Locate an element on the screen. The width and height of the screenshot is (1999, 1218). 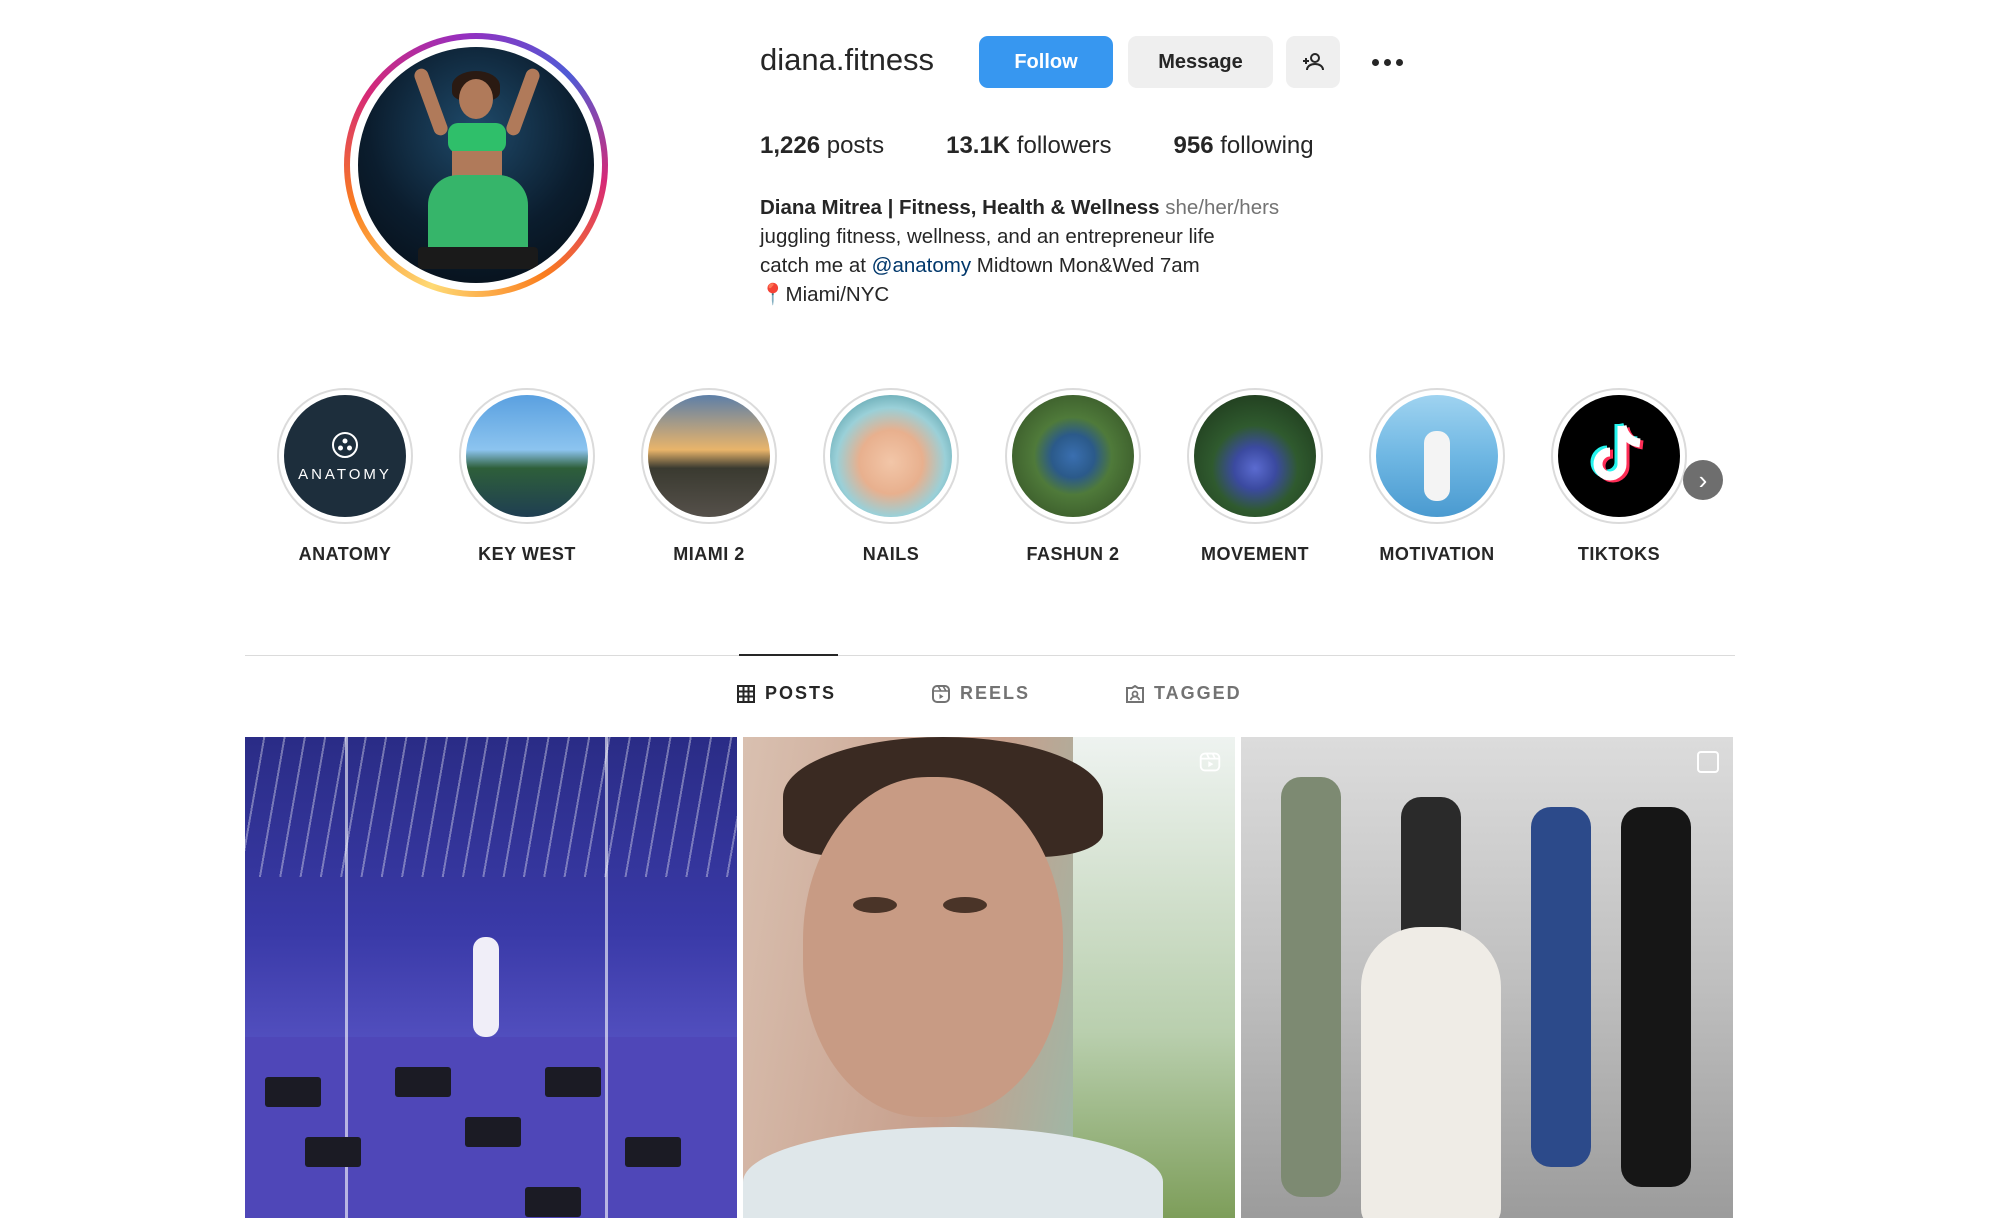
followers-count: 13.1K is located at coordinates (978, 145).